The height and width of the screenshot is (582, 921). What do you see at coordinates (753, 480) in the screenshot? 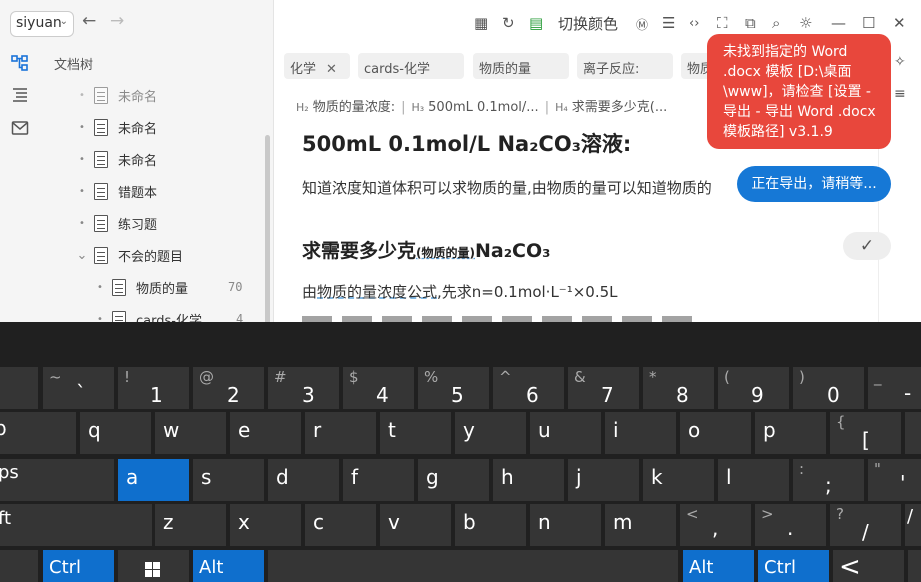
I see `key-l: l` at bounding box center [753, 480].